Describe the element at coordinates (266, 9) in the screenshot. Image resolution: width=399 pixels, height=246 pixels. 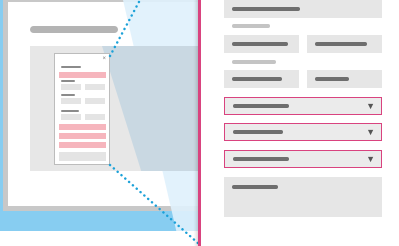
I see `heading-placeholder` at that location.